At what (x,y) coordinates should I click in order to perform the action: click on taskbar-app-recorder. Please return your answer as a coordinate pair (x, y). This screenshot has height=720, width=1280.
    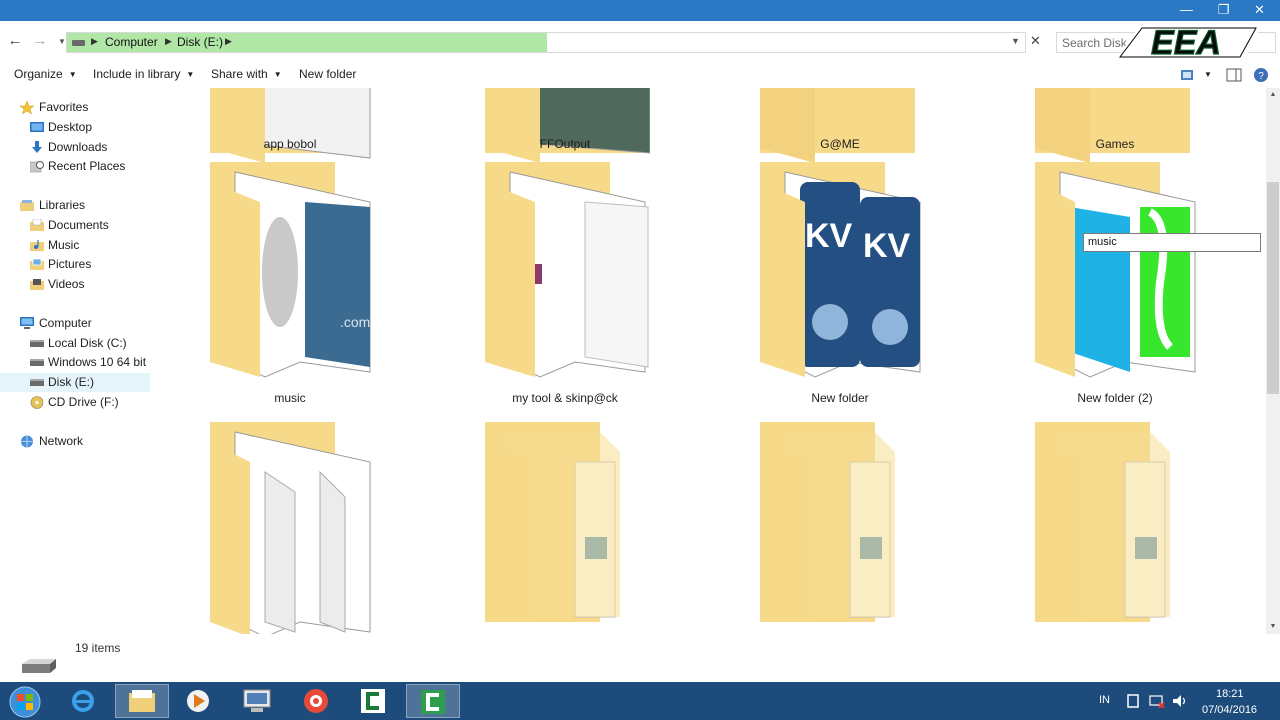
    Looking at the image, I should click on (316, 701).